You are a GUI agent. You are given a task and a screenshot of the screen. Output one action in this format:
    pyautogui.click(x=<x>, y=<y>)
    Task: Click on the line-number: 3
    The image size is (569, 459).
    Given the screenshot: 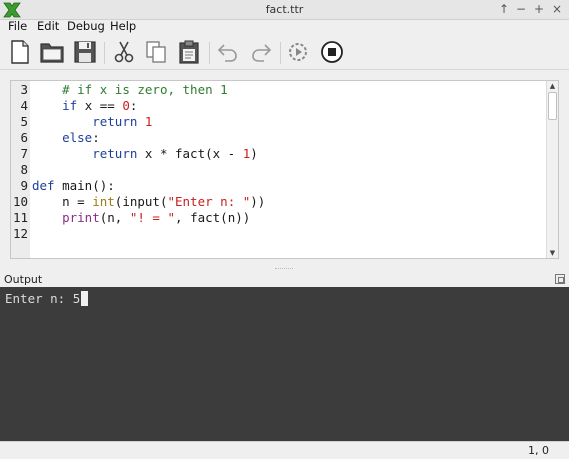 What is the action you would take?
    pyautogui.click(x=24, y=89)
    